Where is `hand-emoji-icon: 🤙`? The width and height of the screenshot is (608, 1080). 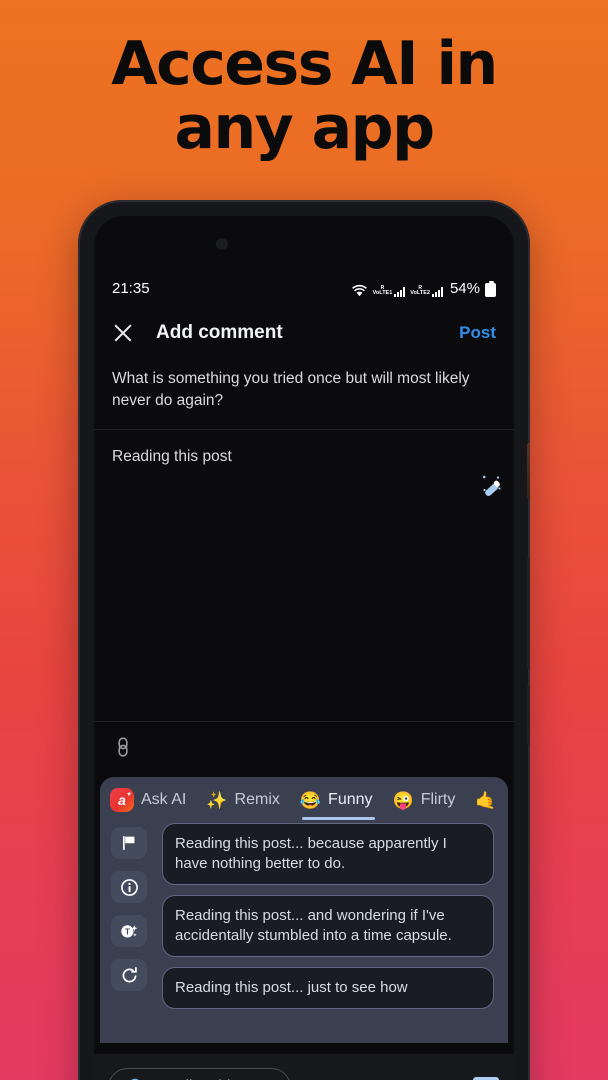
hand-emoji-icon: 🤙 is located at coordinates (486, 800).